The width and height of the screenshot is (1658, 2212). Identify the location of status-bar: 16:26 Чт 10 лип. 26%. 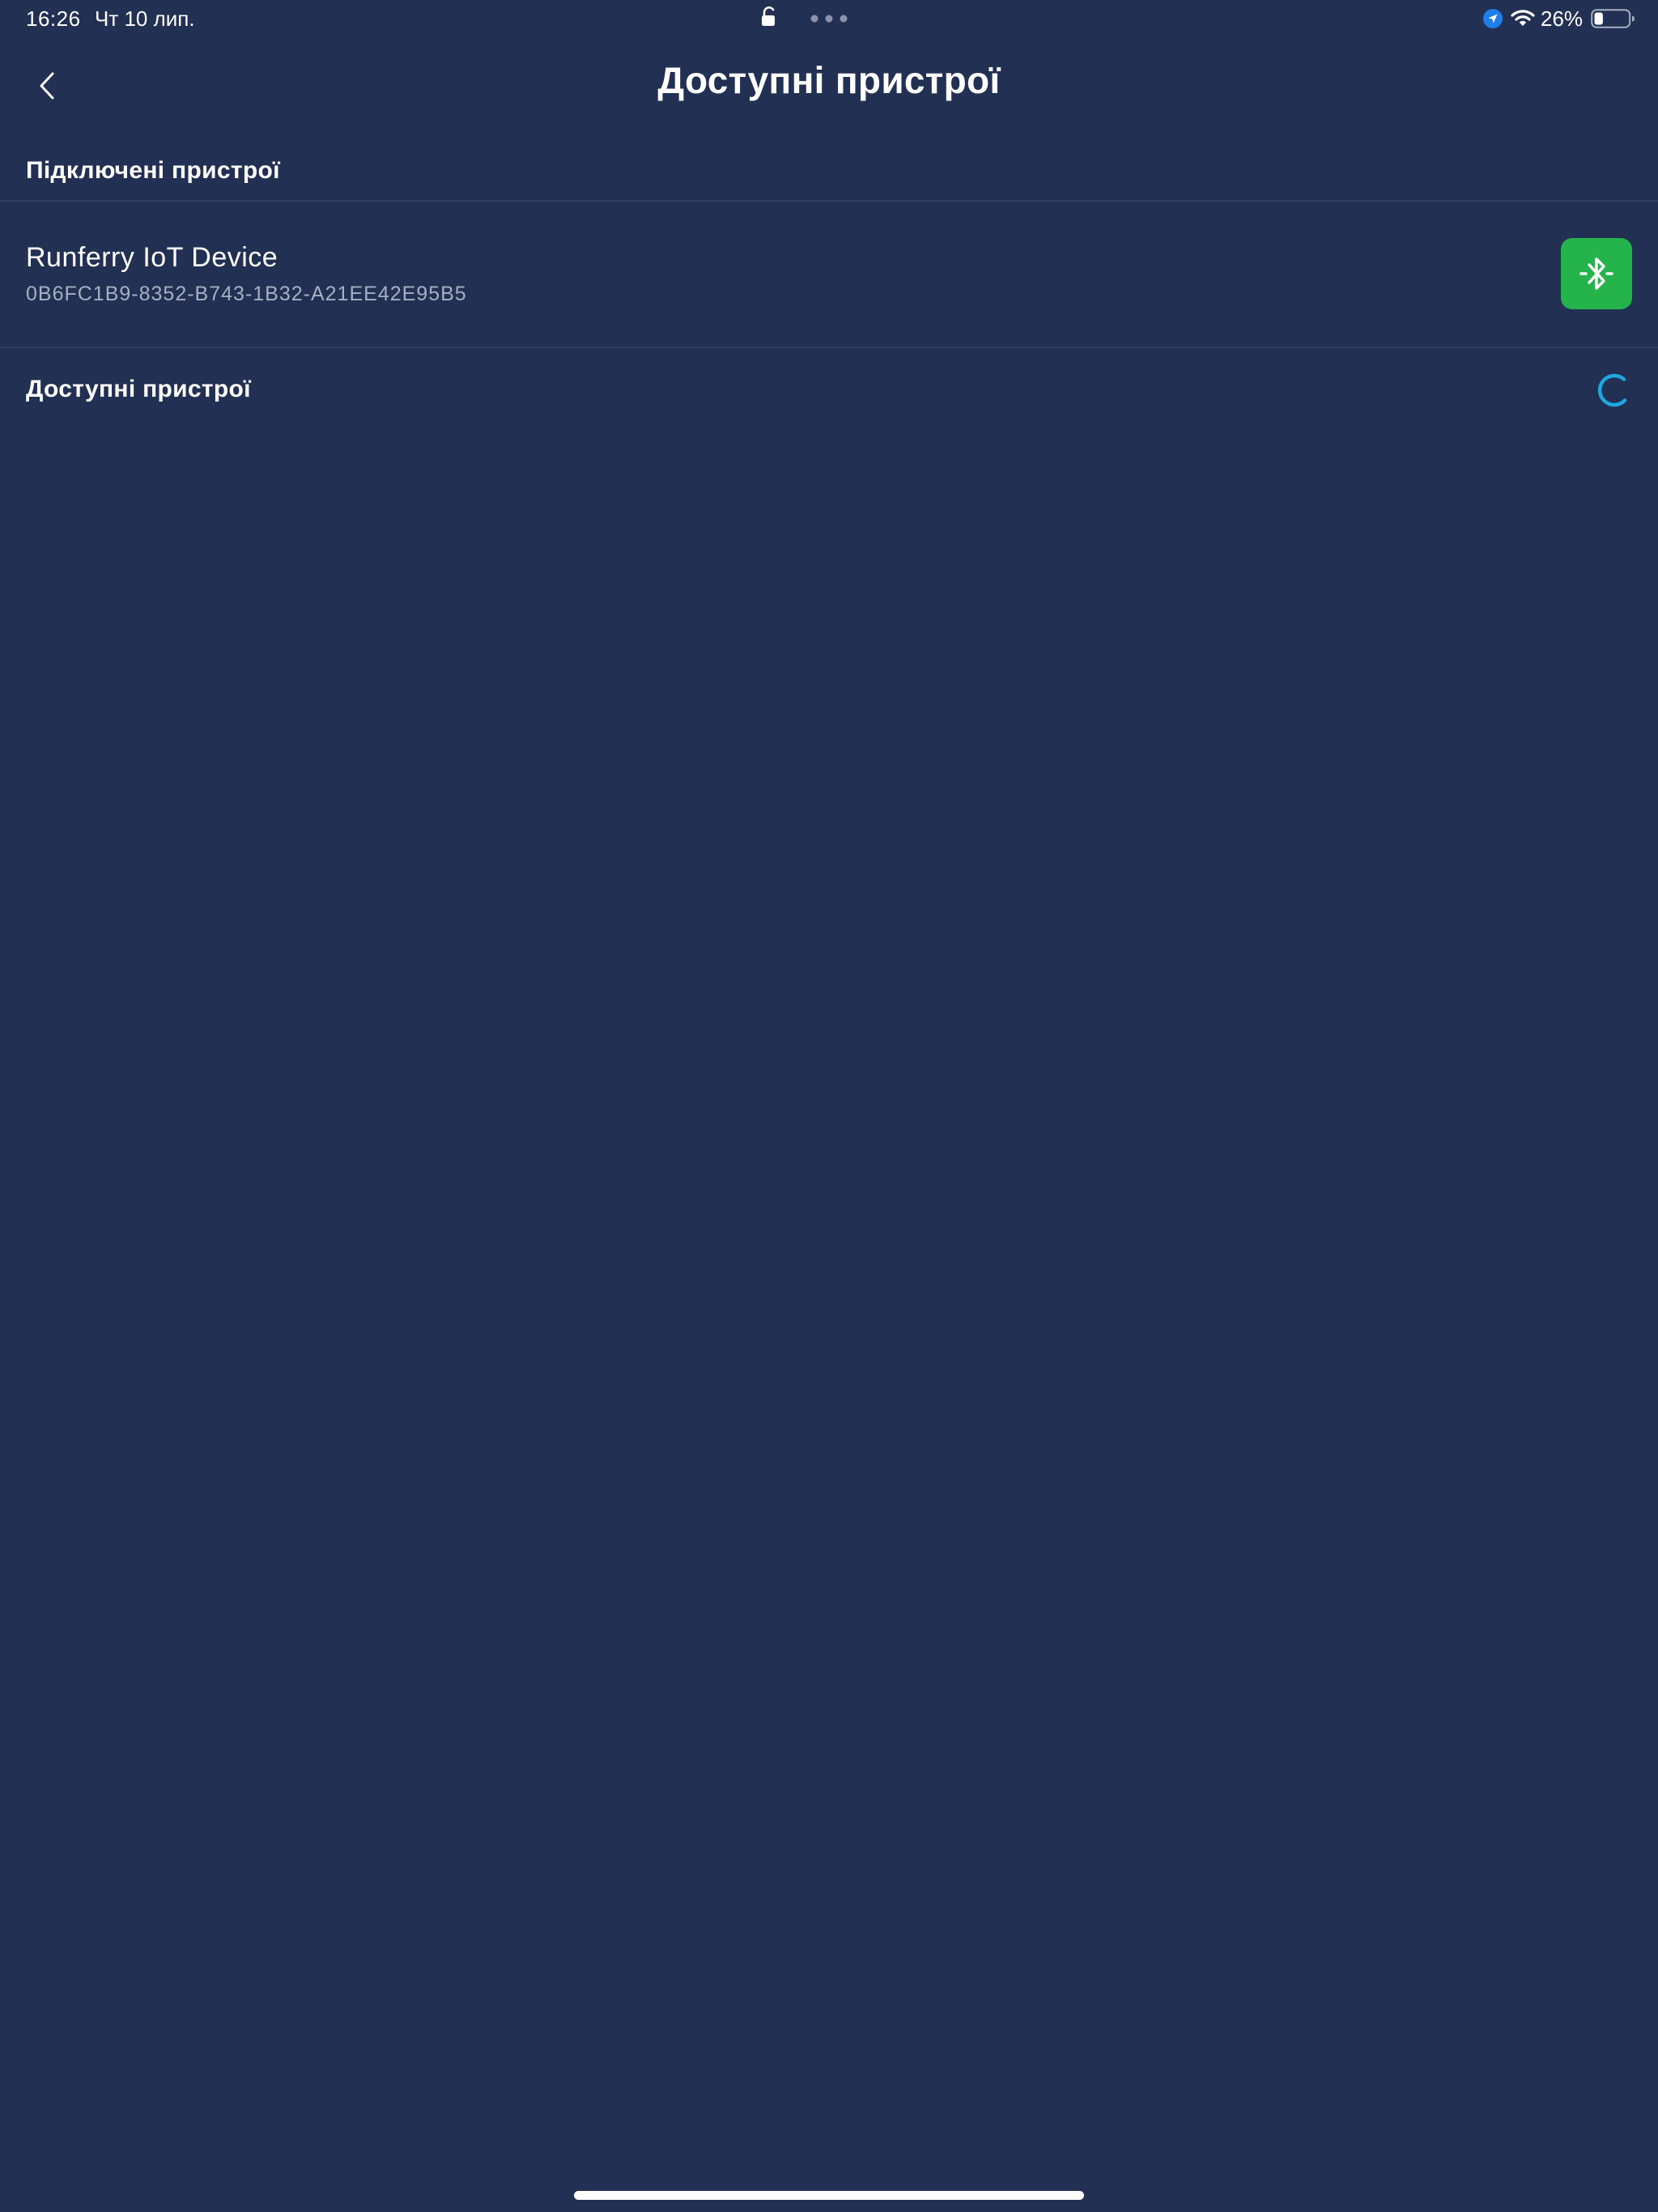
(829, 19).